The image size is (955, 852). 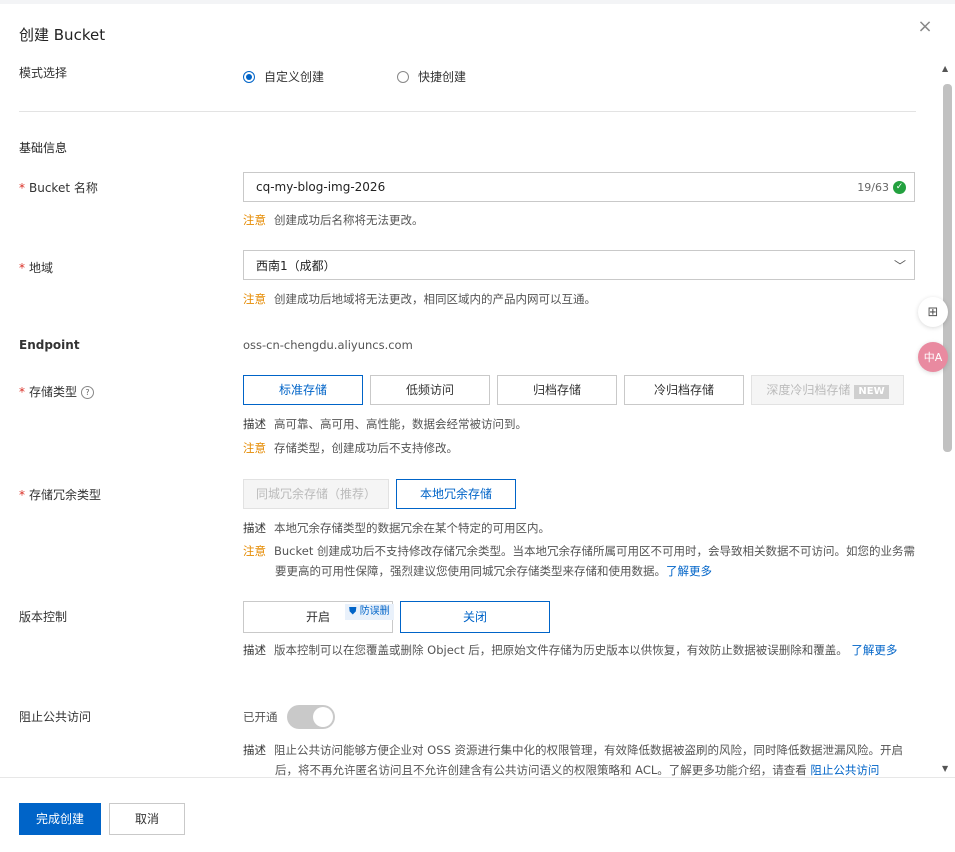 I want to click on bucket-name-input: cq-my-blog-img-2026 19/63 ✓, so click(x=579, y=187).